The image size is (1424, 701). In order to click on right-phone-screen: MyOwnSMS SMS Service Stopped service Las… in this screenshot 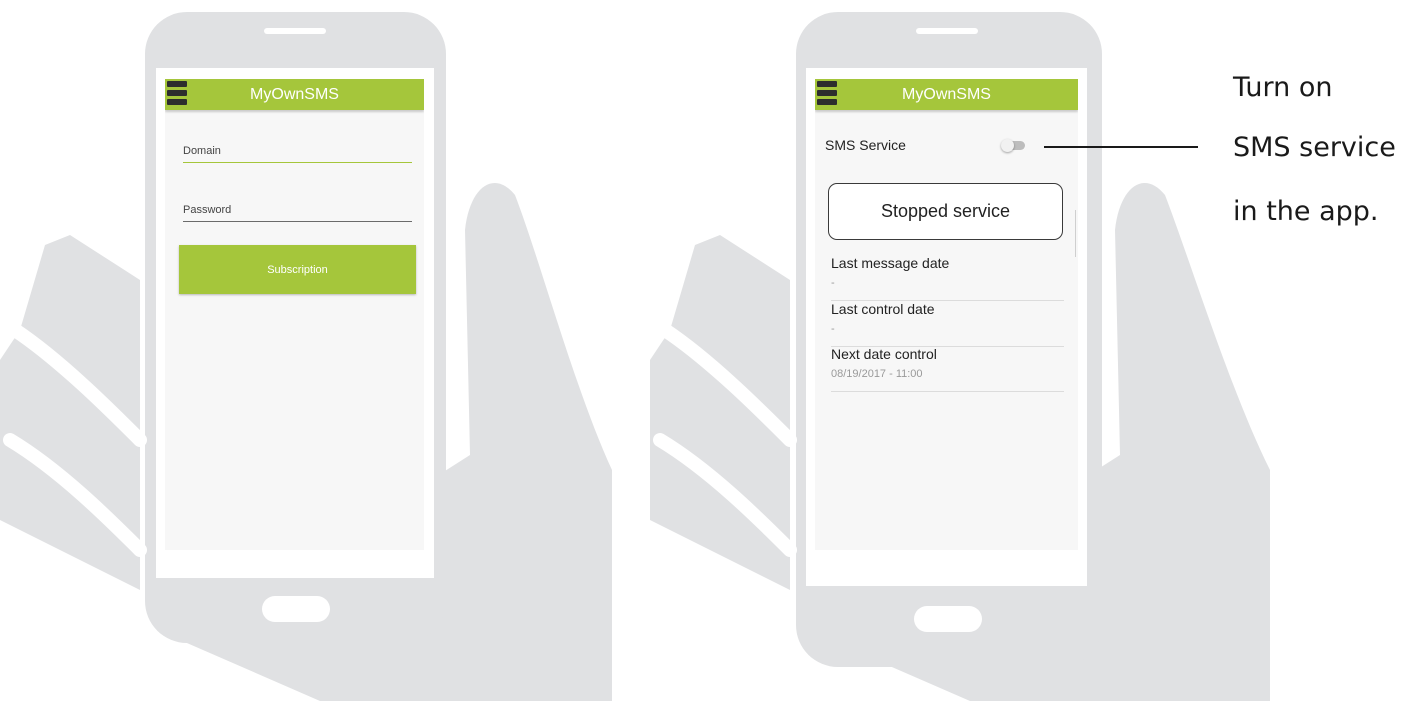, I will do `click(946, 314)`.